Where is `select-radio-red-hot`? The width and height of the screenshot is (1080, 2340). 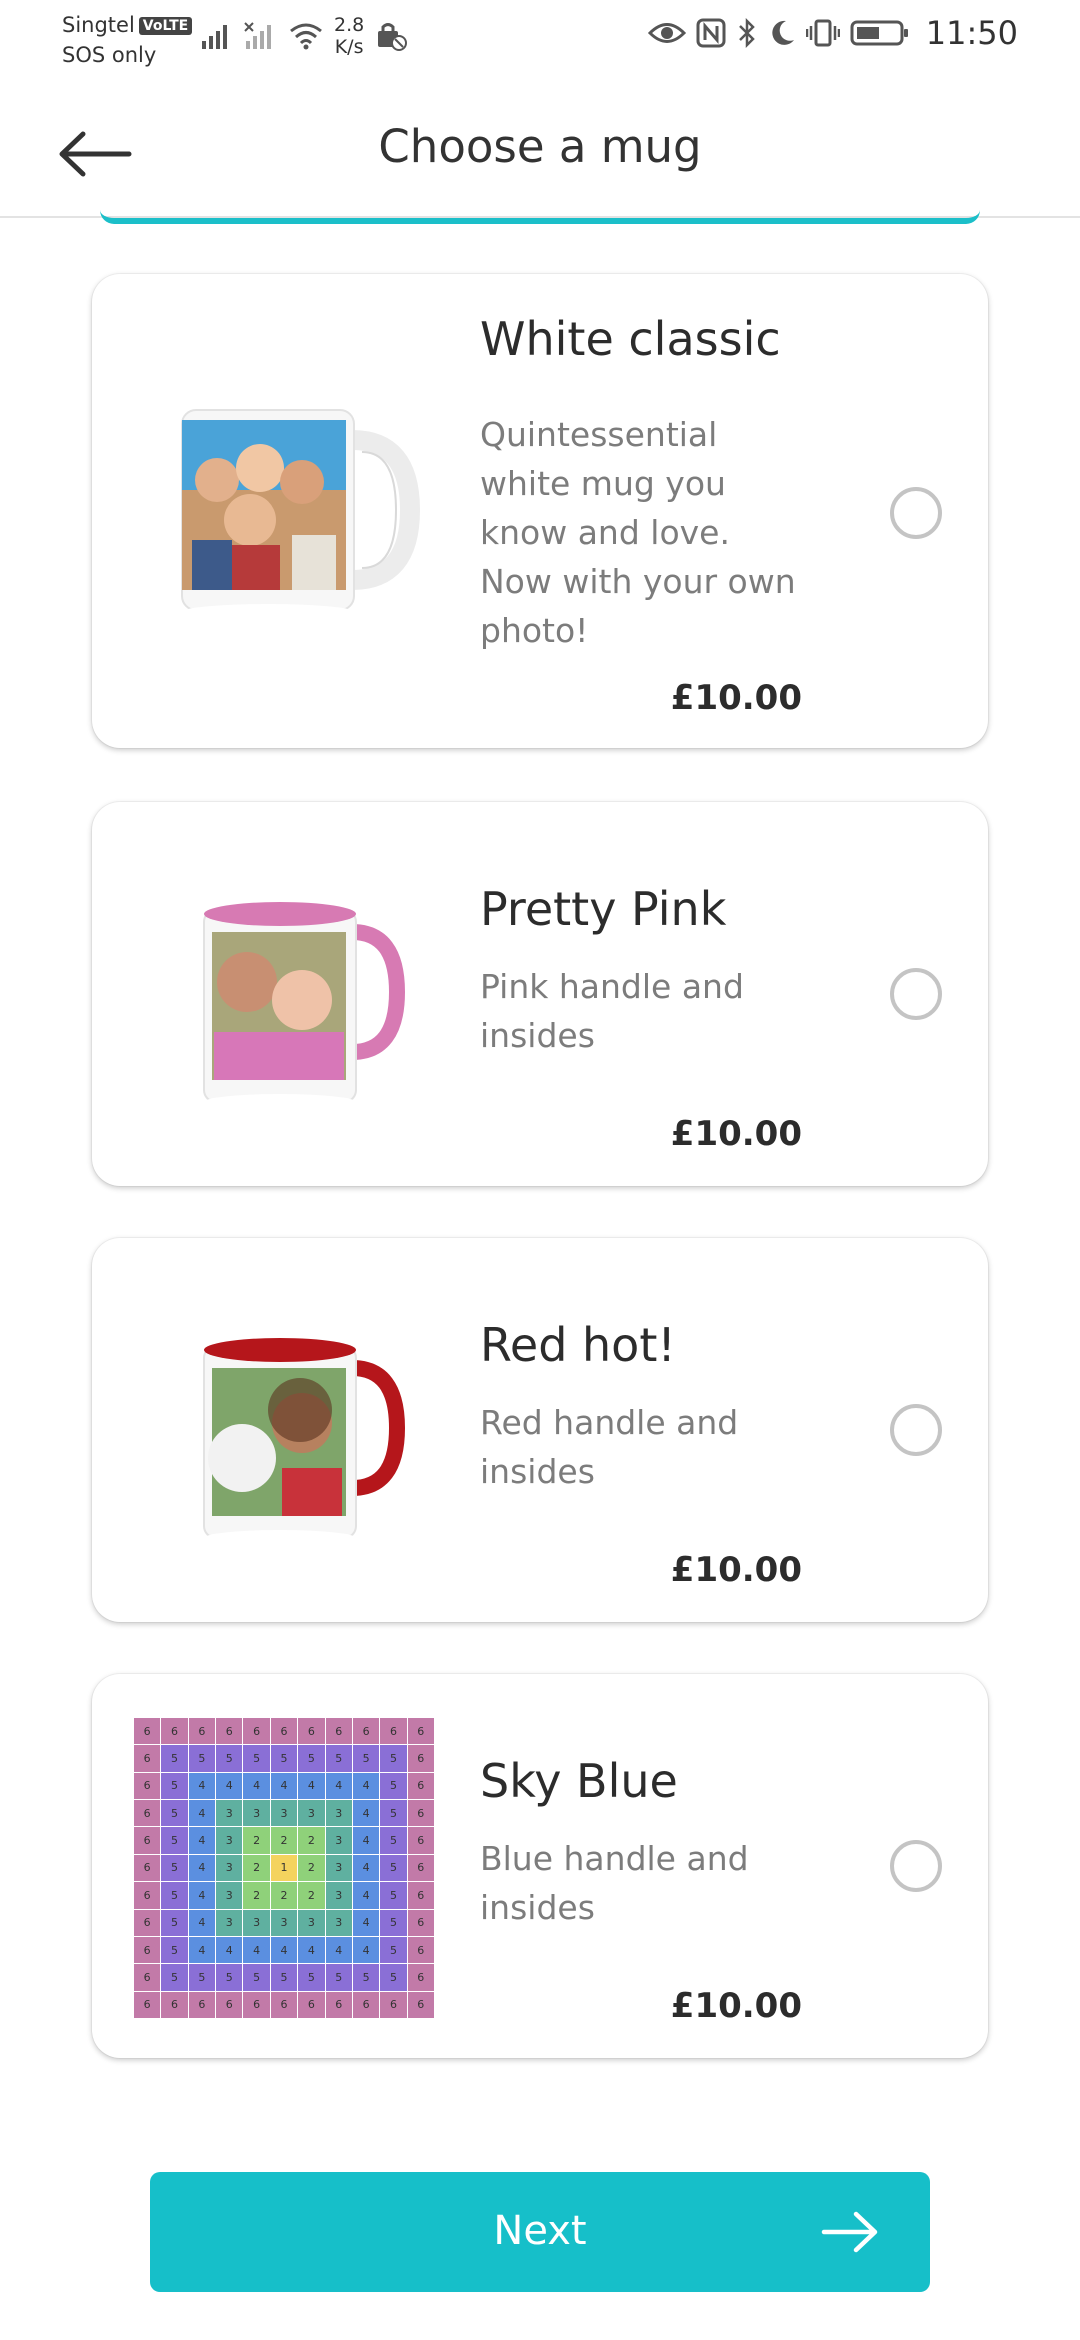 select-radio-red-hot is located at coordinates (916, 1430).